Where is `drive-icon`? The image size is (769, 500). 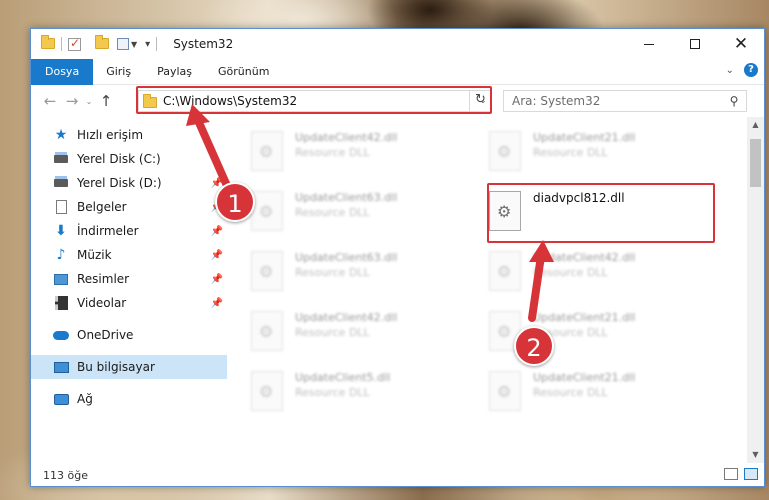 drive-icon is located at coordinates (61, 183).